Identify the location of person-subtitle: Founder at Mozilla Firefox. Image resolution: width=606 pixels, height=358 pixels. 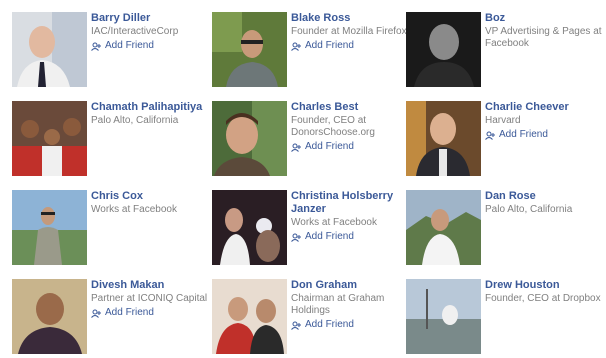
(349, 31).